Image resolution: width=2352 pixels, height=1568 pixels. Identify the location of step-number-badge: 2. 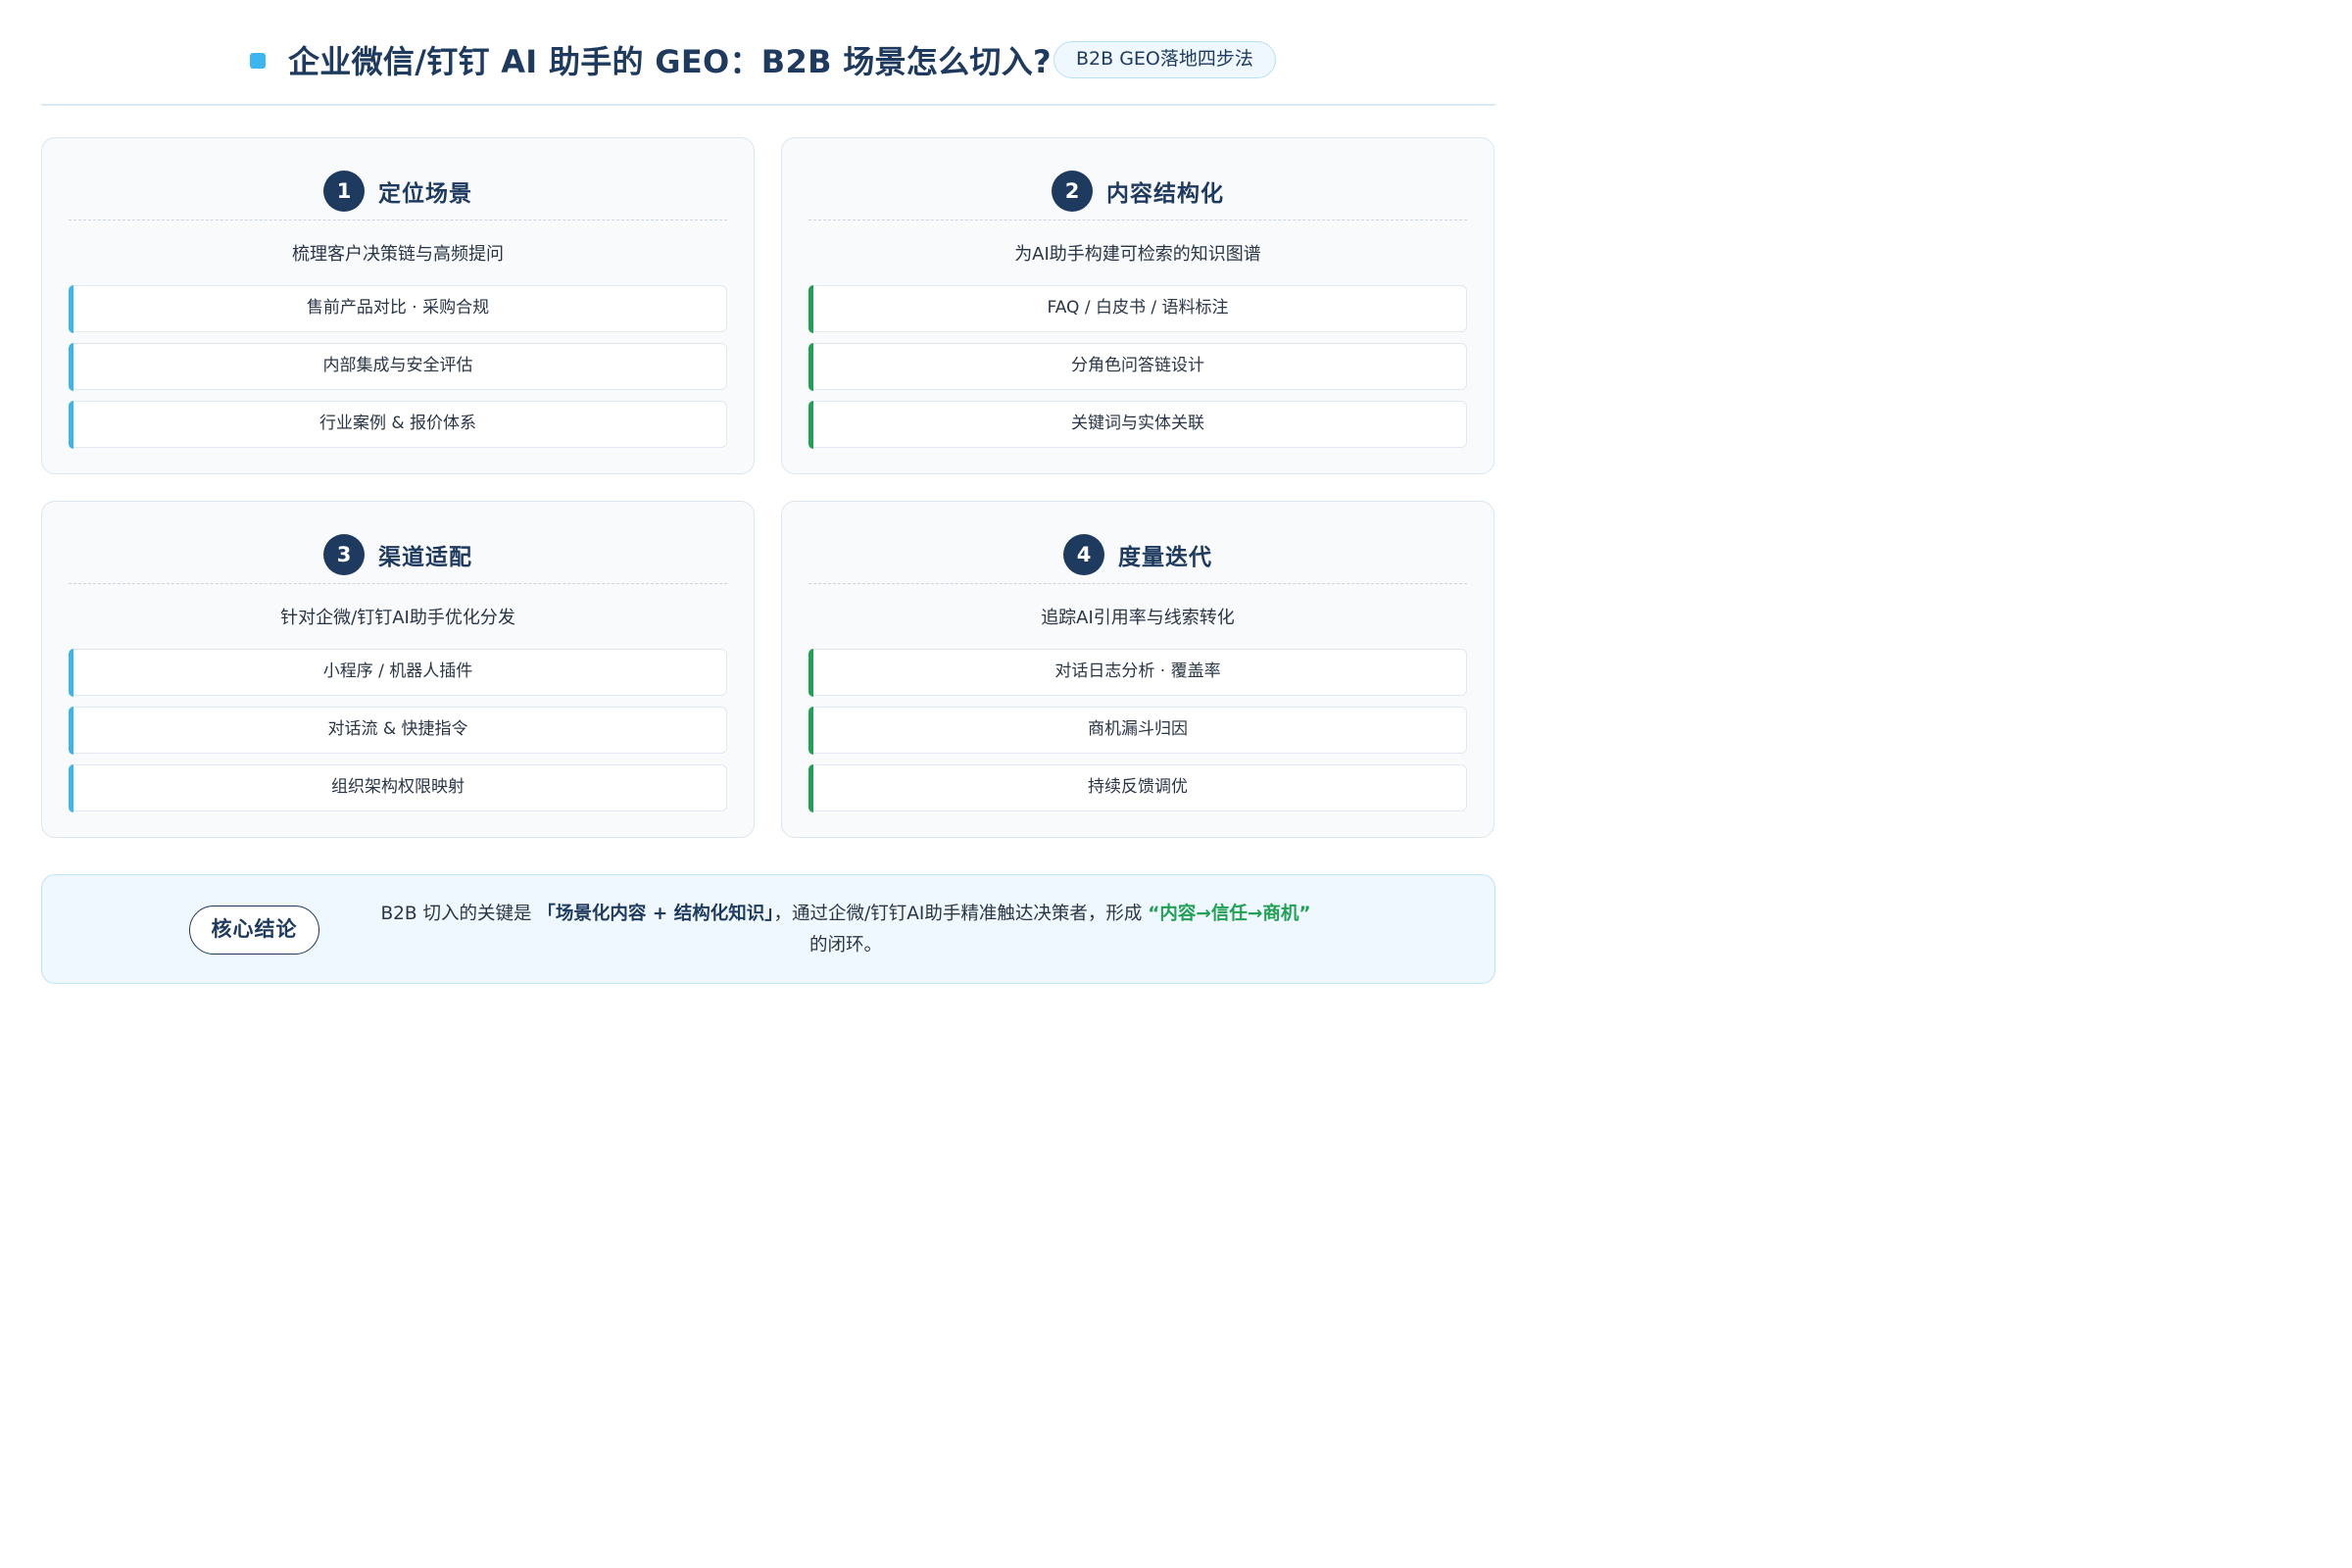
(1072, 191).